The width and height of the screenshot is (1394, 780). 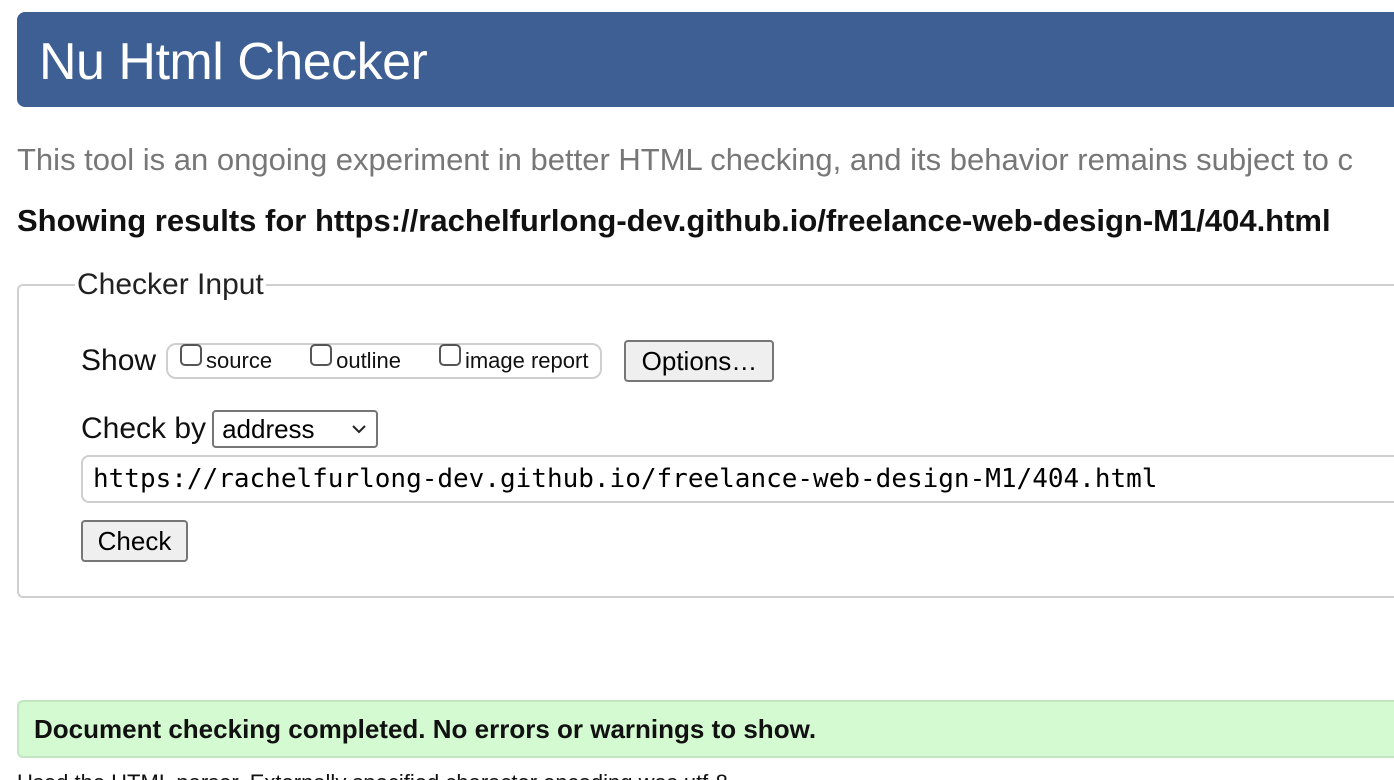 What do you see at coordinates (166, 220) in the screenshot?
I see `results-prefix: Showing results for` at bounding box center [166, 220].